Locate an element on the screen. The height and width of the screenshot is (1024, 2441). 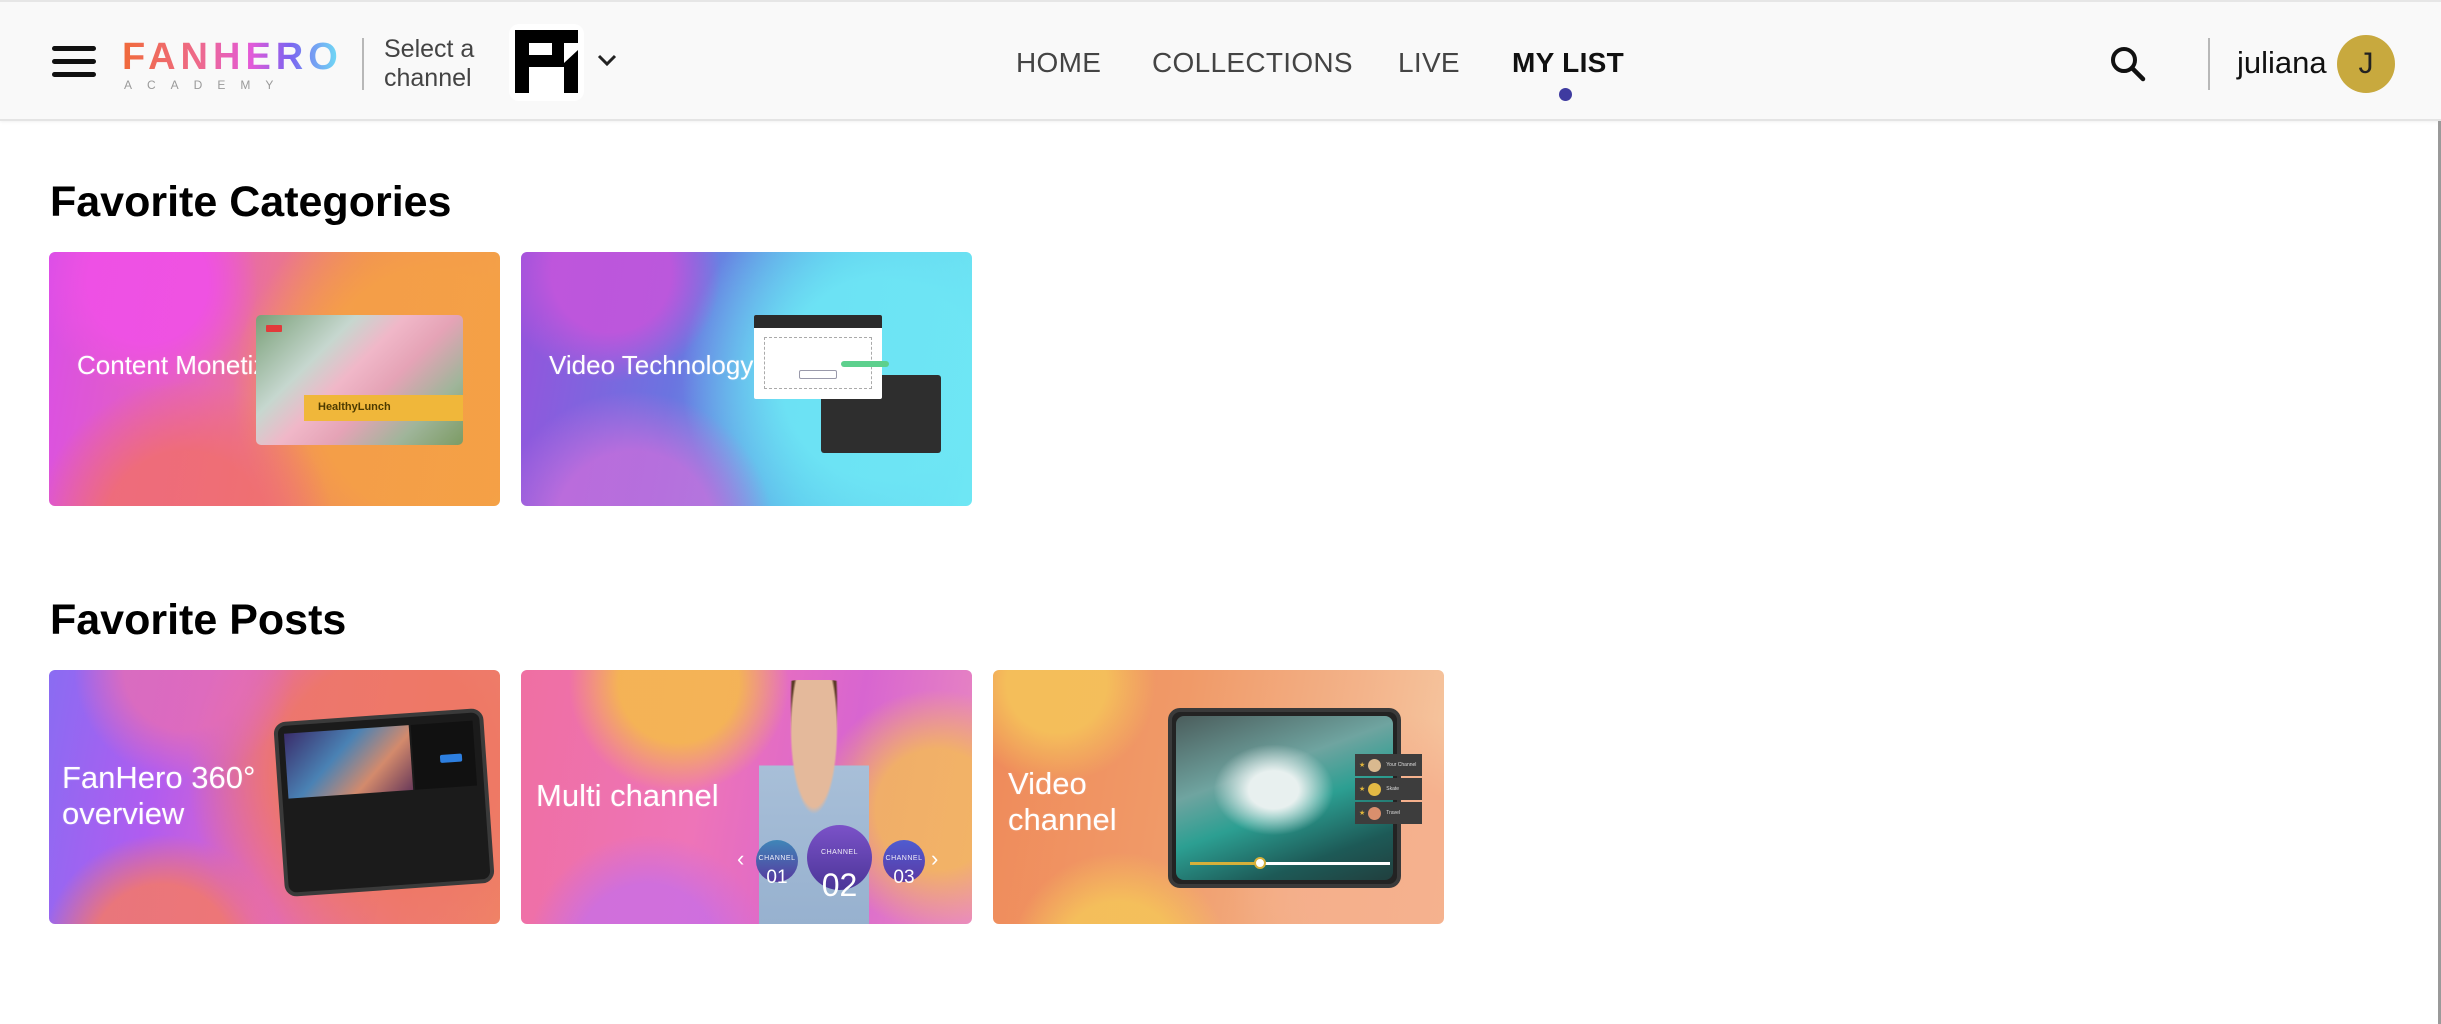
upload-progress-mockup is located at coordinates (865, 364).